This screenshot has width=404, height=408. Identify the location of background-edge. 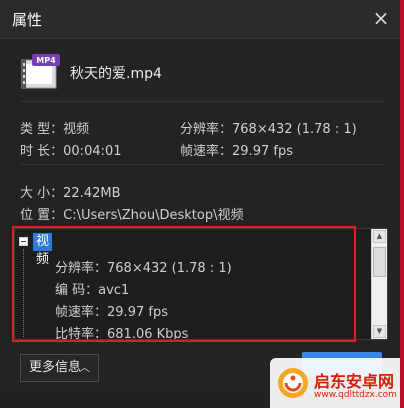
(402, 204).